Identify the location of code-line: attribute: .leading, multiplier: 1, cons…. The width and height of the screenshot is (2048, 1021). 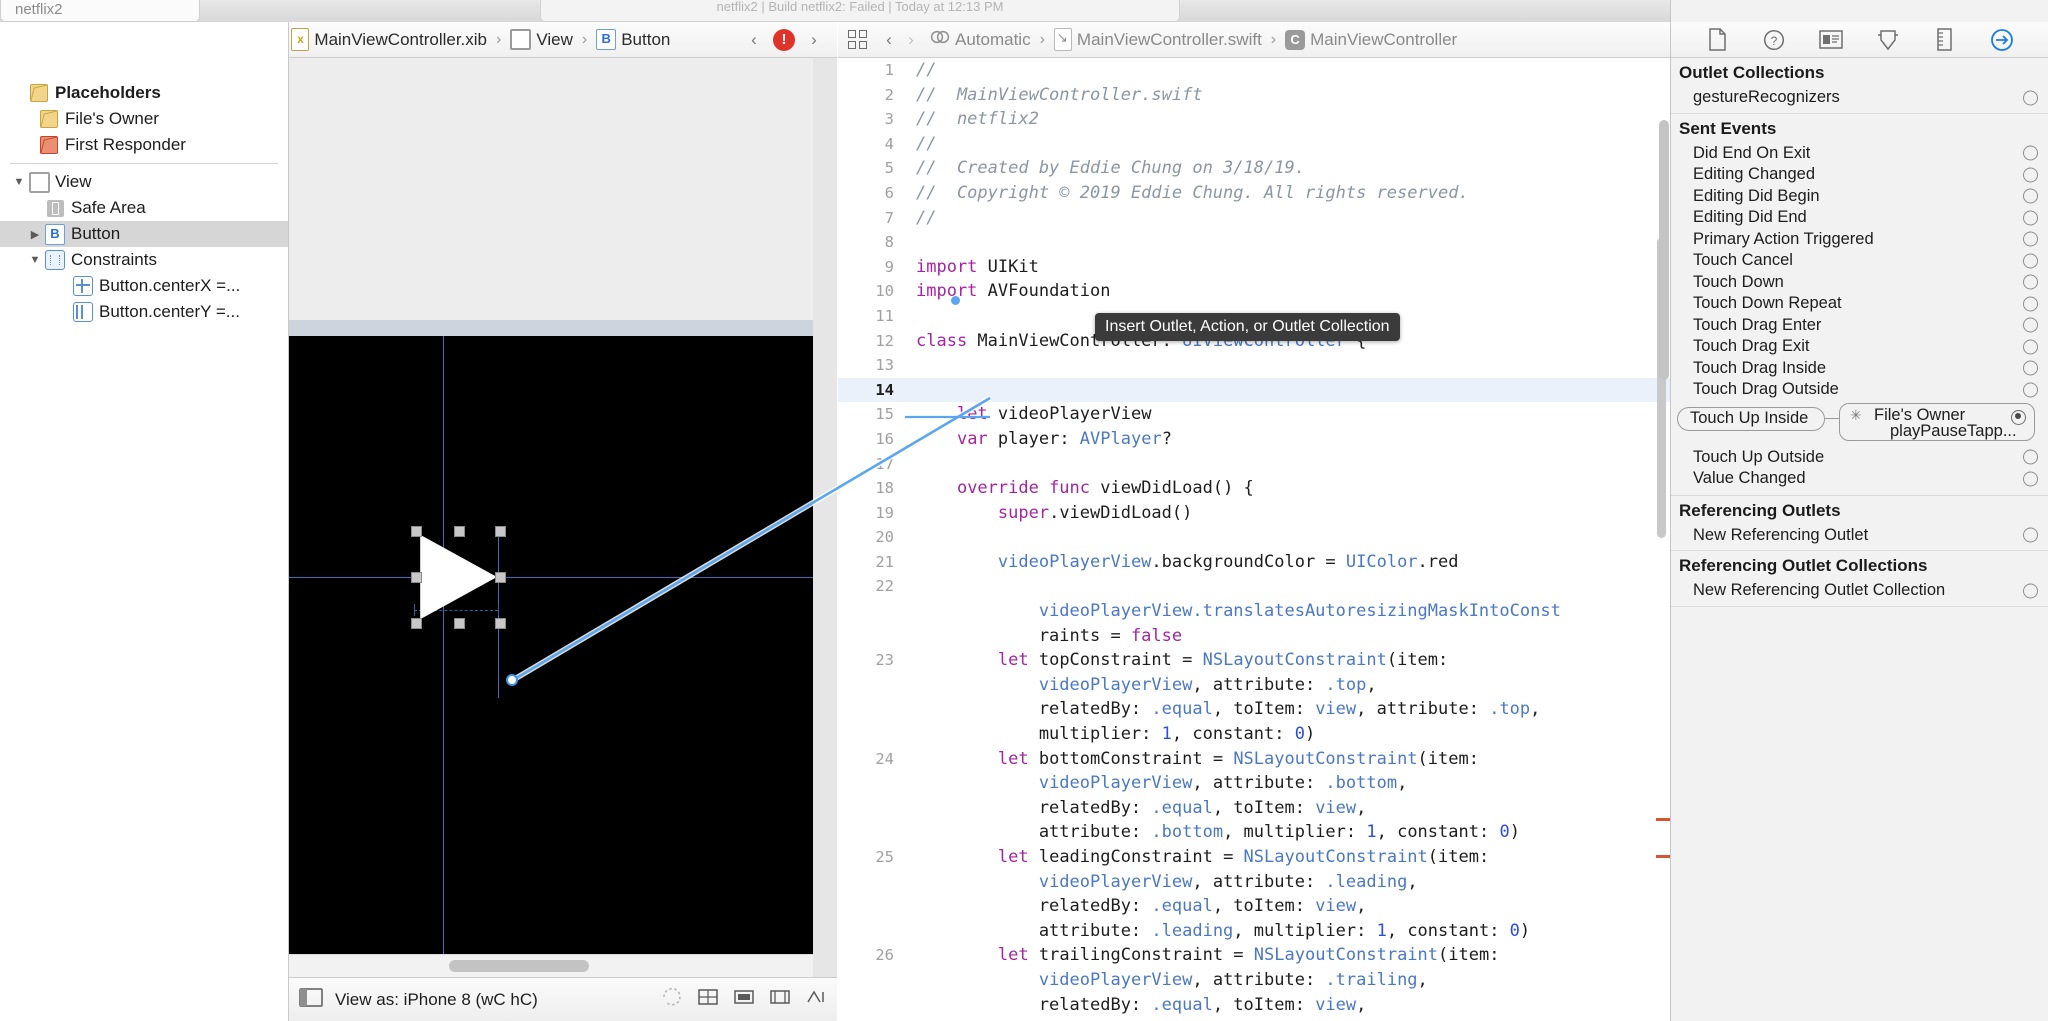
(1254, 931).